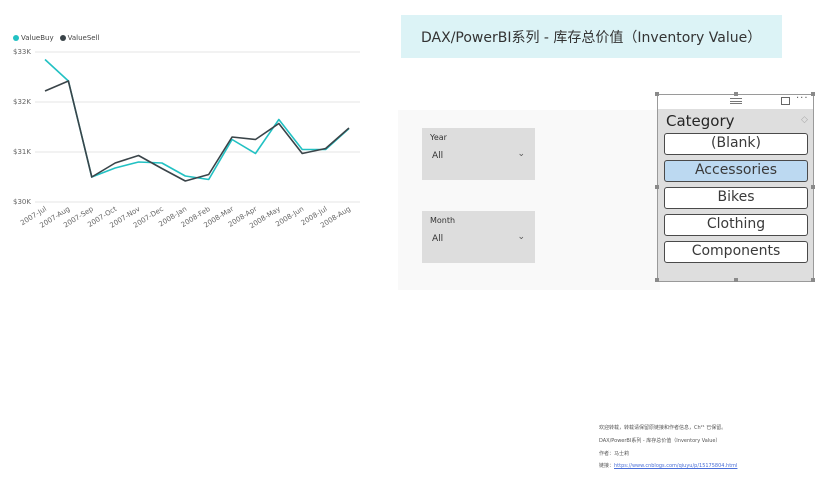  What do you see at coordinates (478, 154) in the screenshot?
I see `year-slicer: Year All ⌄` at bounding box center [478, 154].